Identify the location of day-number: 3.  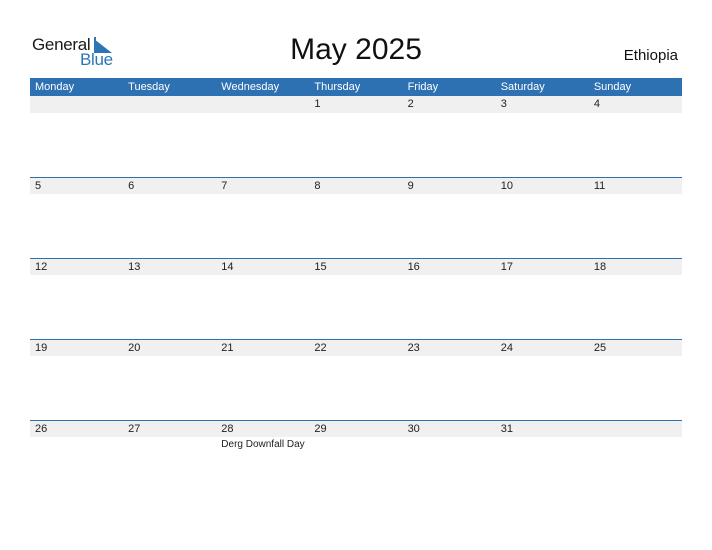
(503, 104).